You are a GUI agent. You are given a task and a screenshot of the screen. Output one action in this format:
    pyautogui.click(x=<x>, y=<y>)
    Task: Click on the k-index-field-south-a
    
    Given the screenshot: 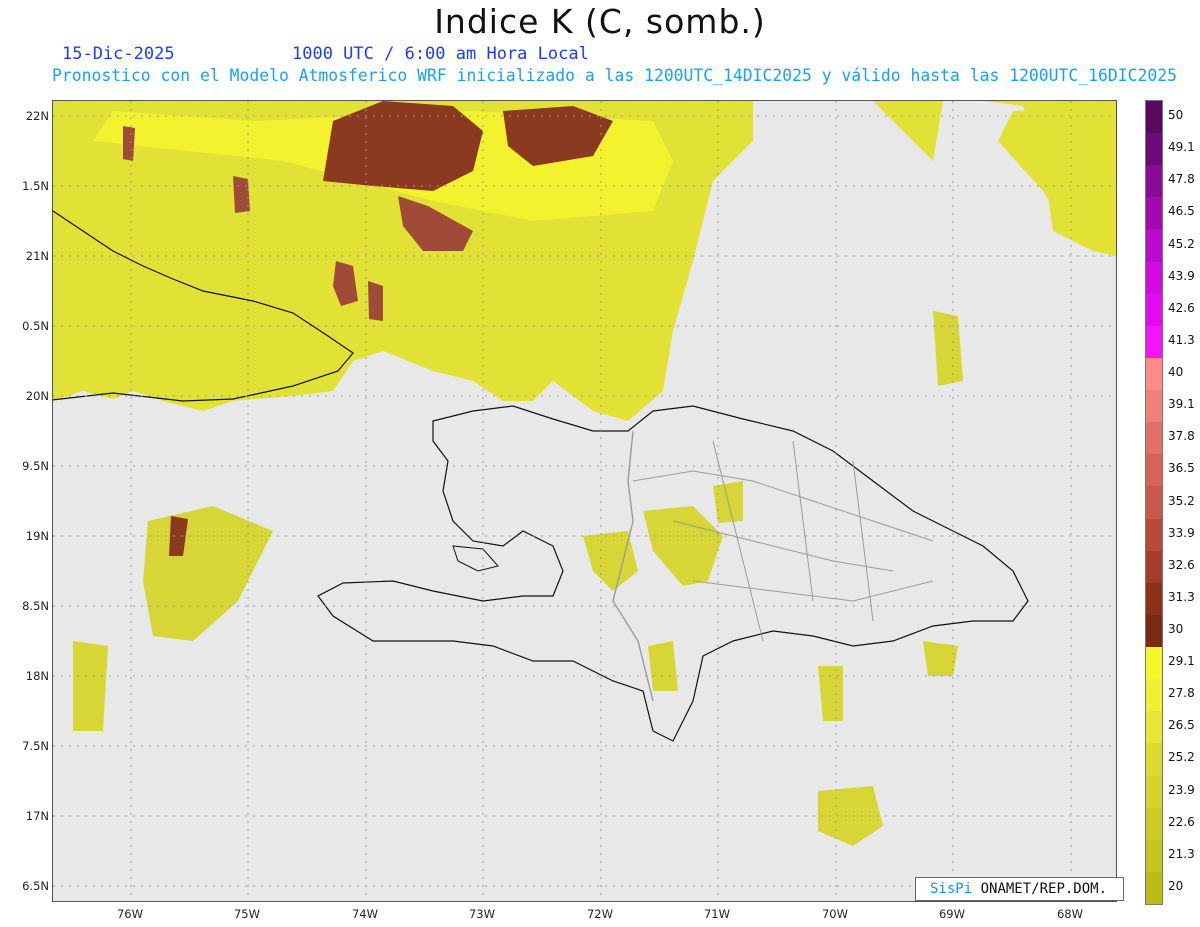 What is the action you would take?
    pyautogui.click(x=850, y=816)
    